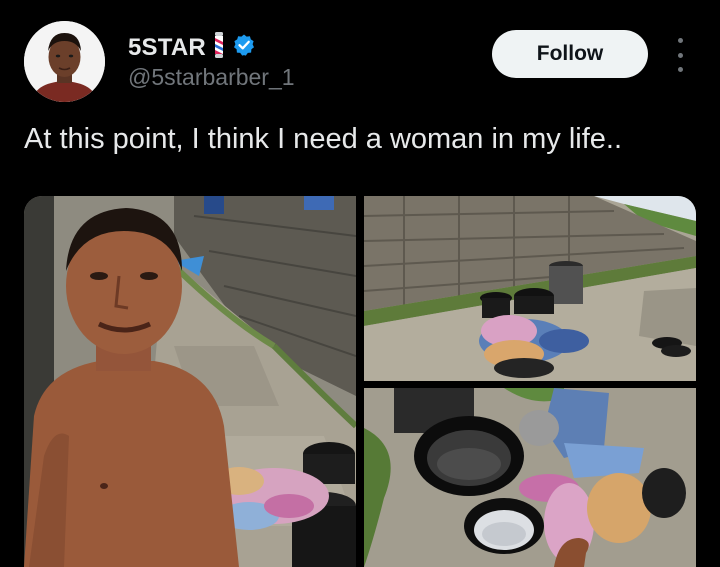  I want to click on avatar-image, so click(64, 61).